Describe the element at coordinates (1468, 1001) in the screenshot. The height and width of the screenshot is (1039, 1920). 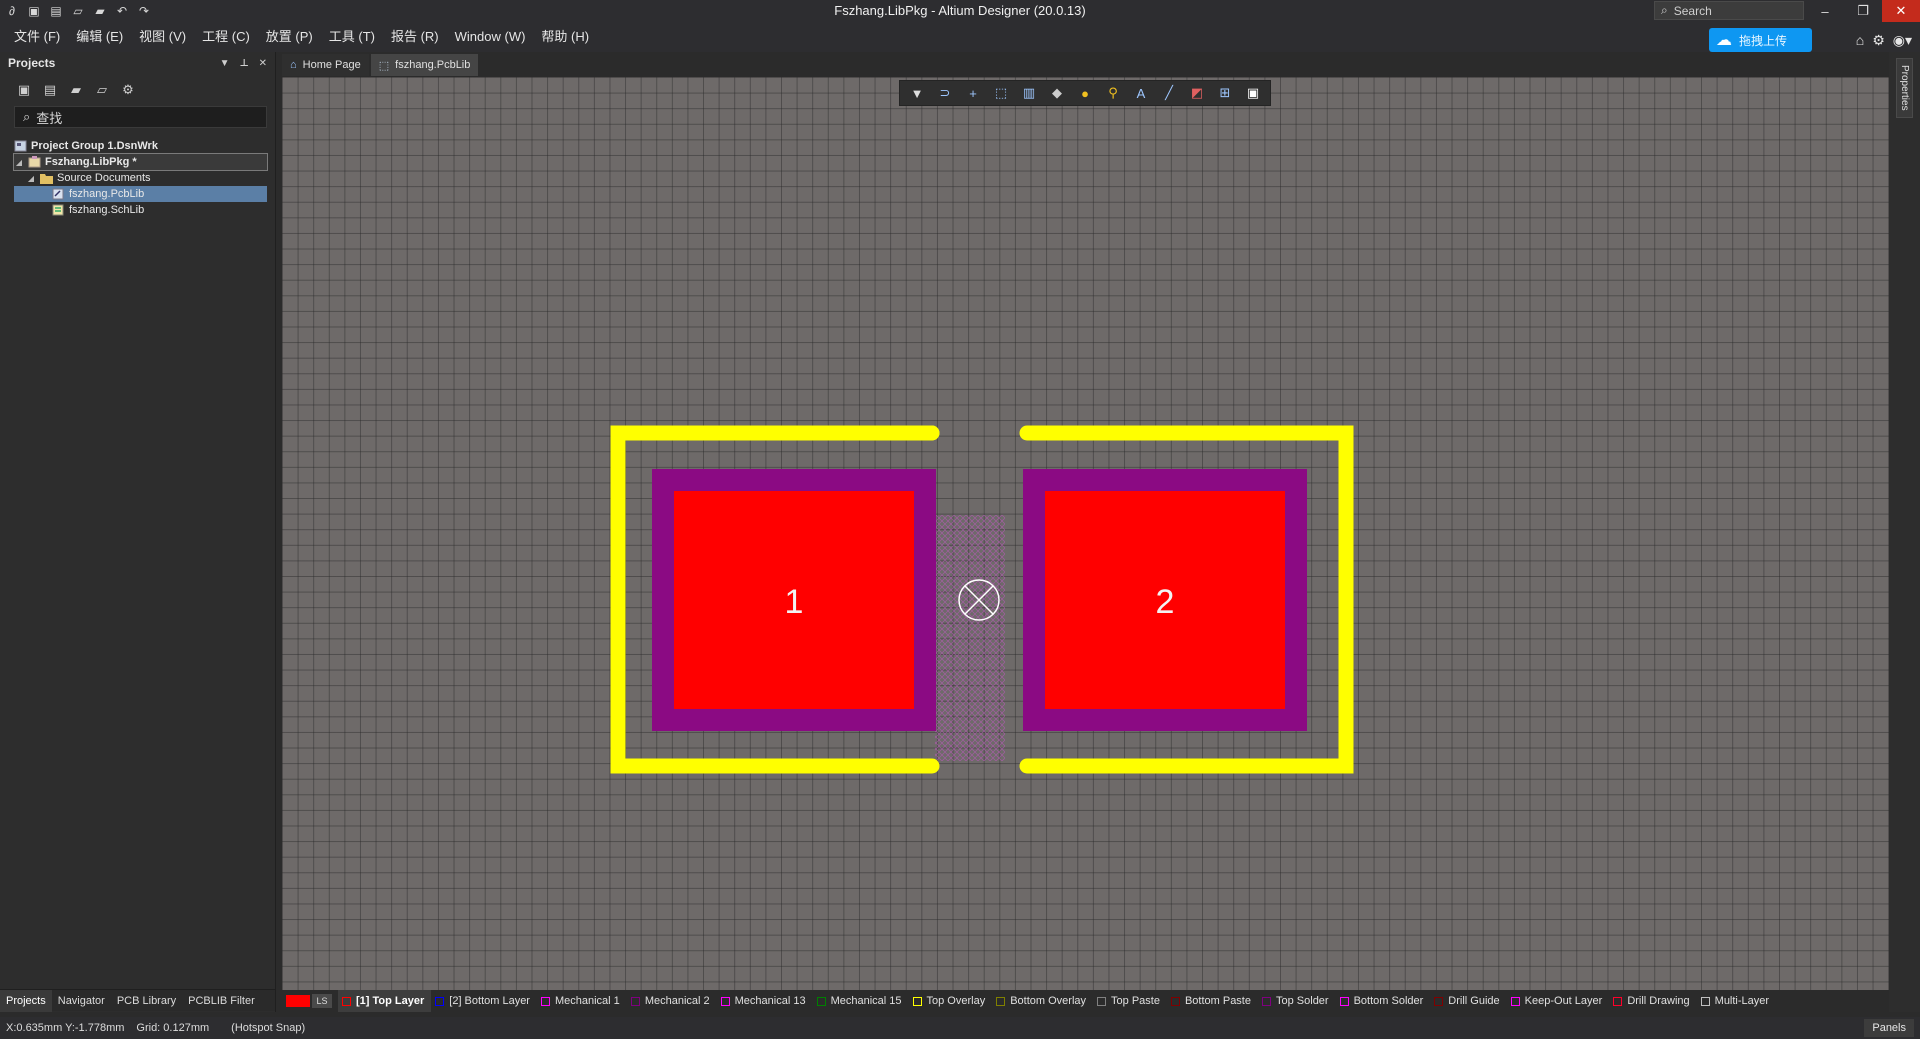
I see `layer-tab: Drill Guide` at that location.